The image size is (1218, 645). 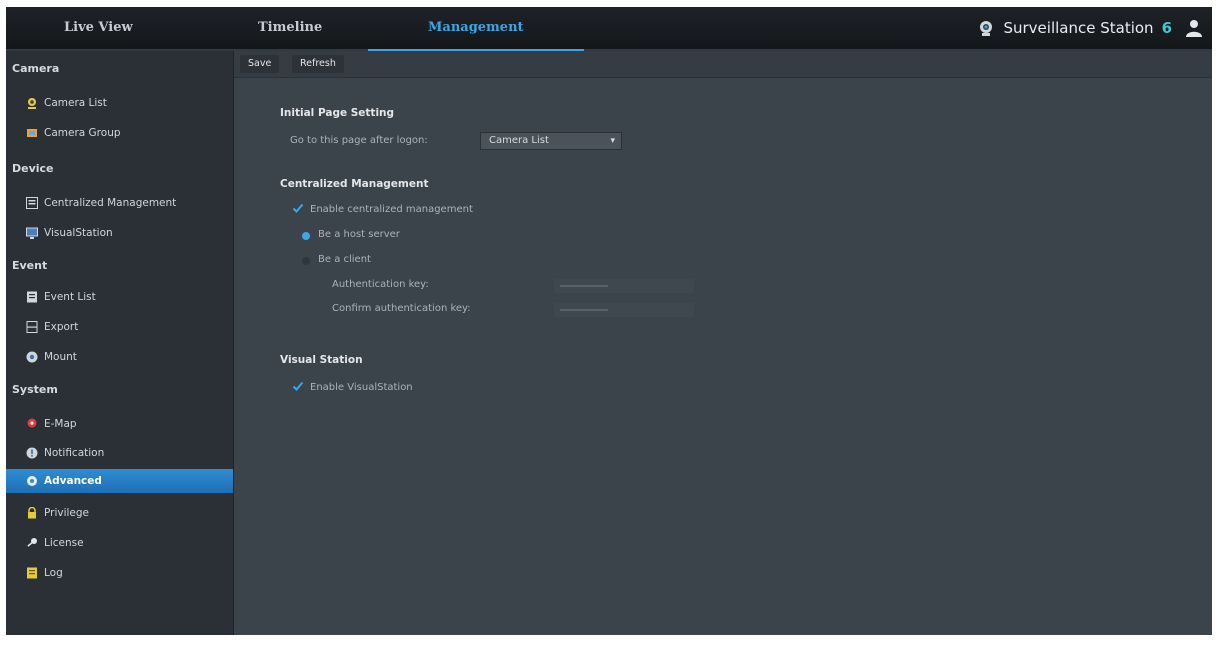 I want to click on key-icon, so click(x=32, y=542).